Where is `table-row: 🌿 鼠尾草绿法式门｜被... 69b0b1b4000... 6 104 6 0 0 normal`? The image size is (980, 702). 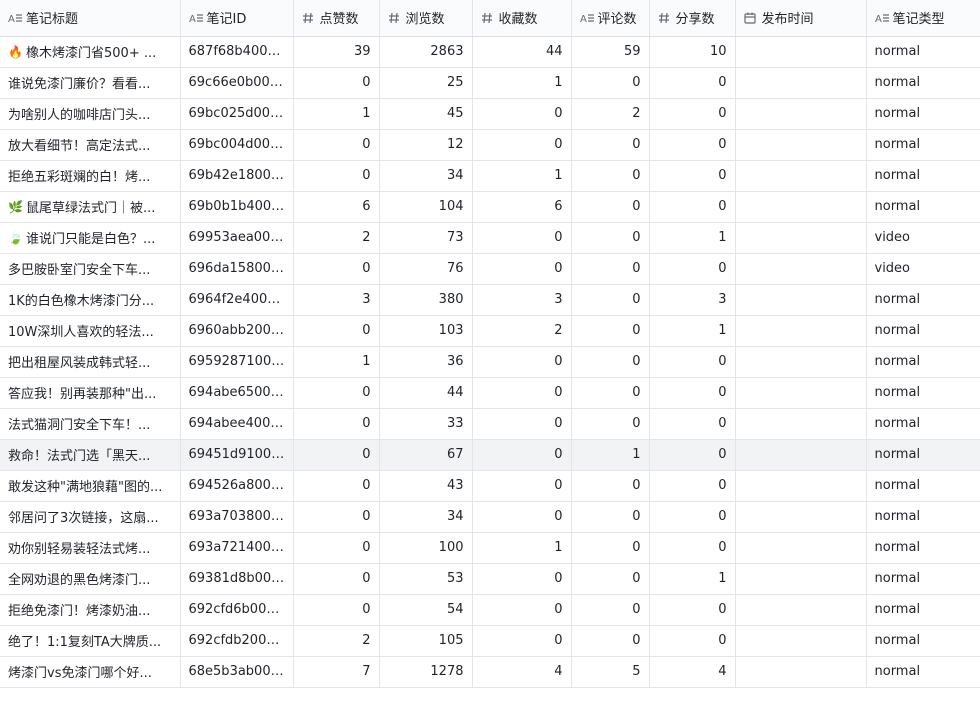
table-row: 🌿 鼠尾草绿法式门｜被... 69b0b1b4000... 6 104 6 0 0 normal is located at coordinates (490, 207).